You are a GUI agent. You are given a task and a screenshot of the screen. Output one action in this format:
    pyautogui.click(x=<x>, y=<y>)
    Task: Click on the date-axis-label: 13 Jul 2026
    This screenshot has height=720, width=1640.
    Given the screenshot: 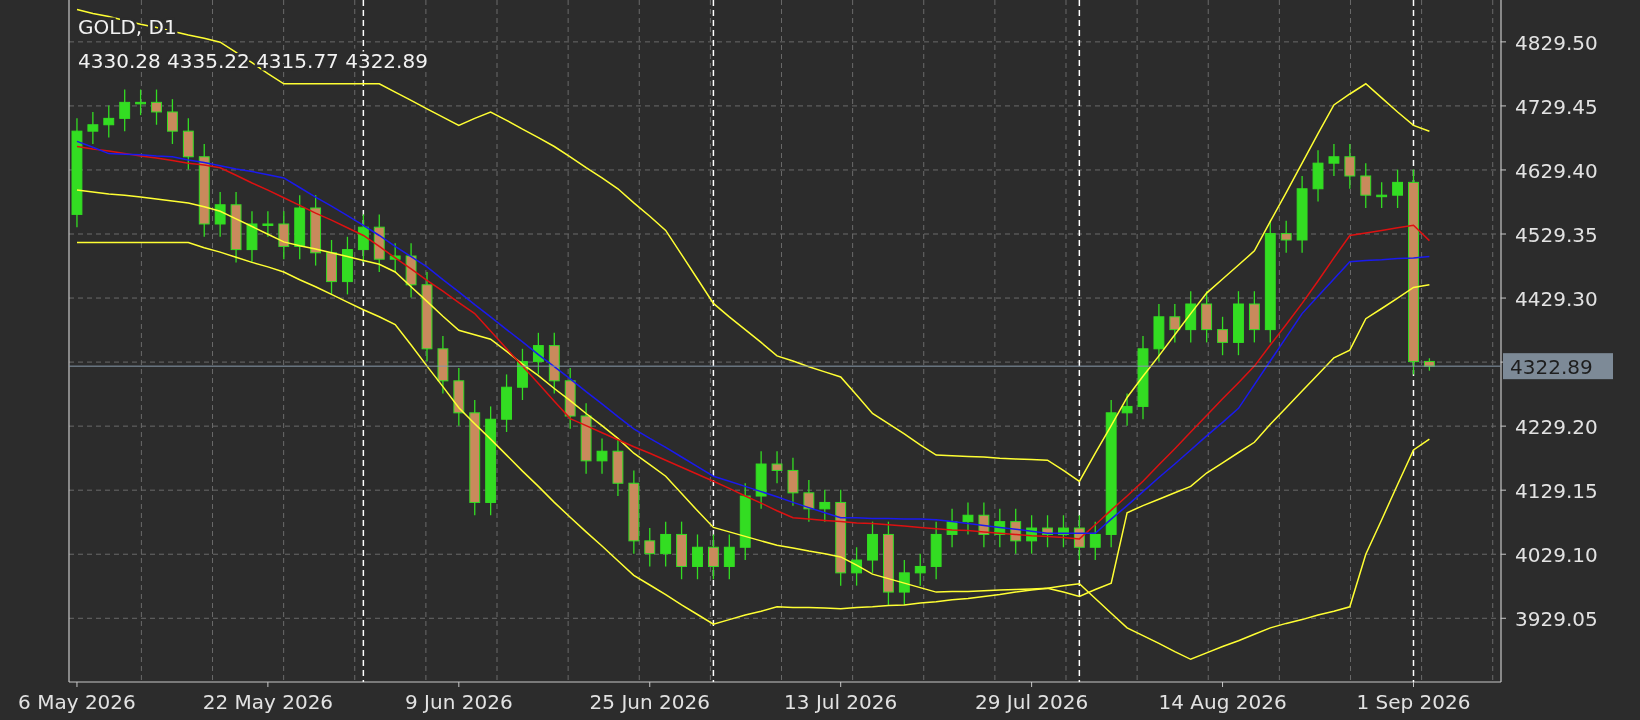 What is the action you would take?
    pyautogui.click(x=841, y=702)
    